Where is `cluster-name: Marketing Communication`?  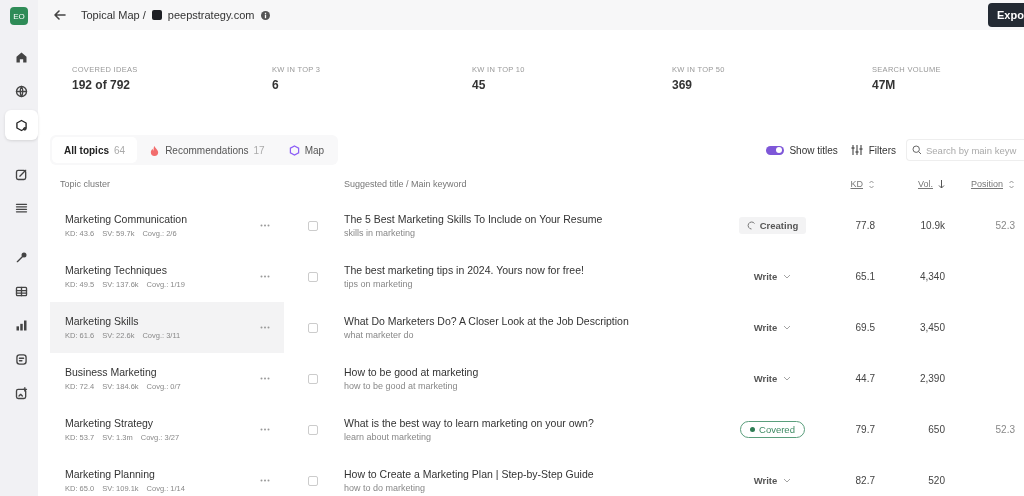 cluster-name: Marketing Communication is located at coordinates (126, 219).